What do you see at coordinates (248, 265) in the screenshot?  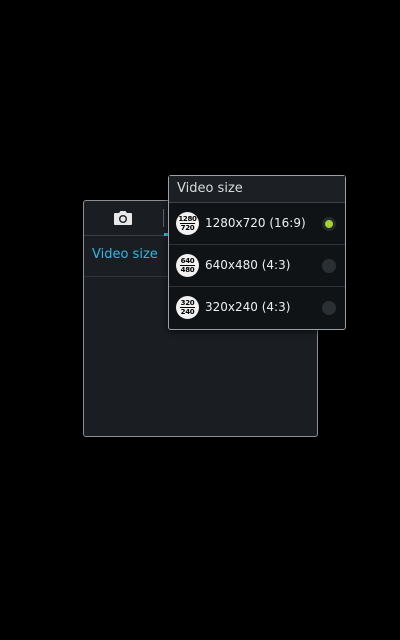 I see `option-label: 640x480 (4:3)` at bounding box center [248, 265].